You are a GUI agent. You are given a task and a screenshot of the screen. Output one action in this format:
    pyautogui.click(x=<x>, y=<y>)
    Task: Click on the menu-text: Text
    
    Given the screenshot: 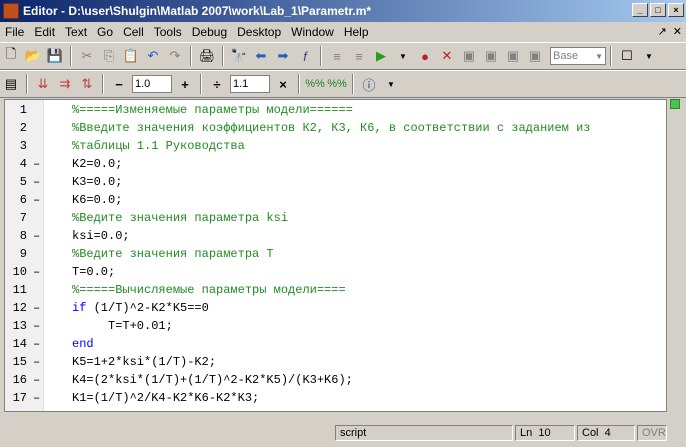 What is the action you would take?
    pyautogui.click(x=76, y=32)
    